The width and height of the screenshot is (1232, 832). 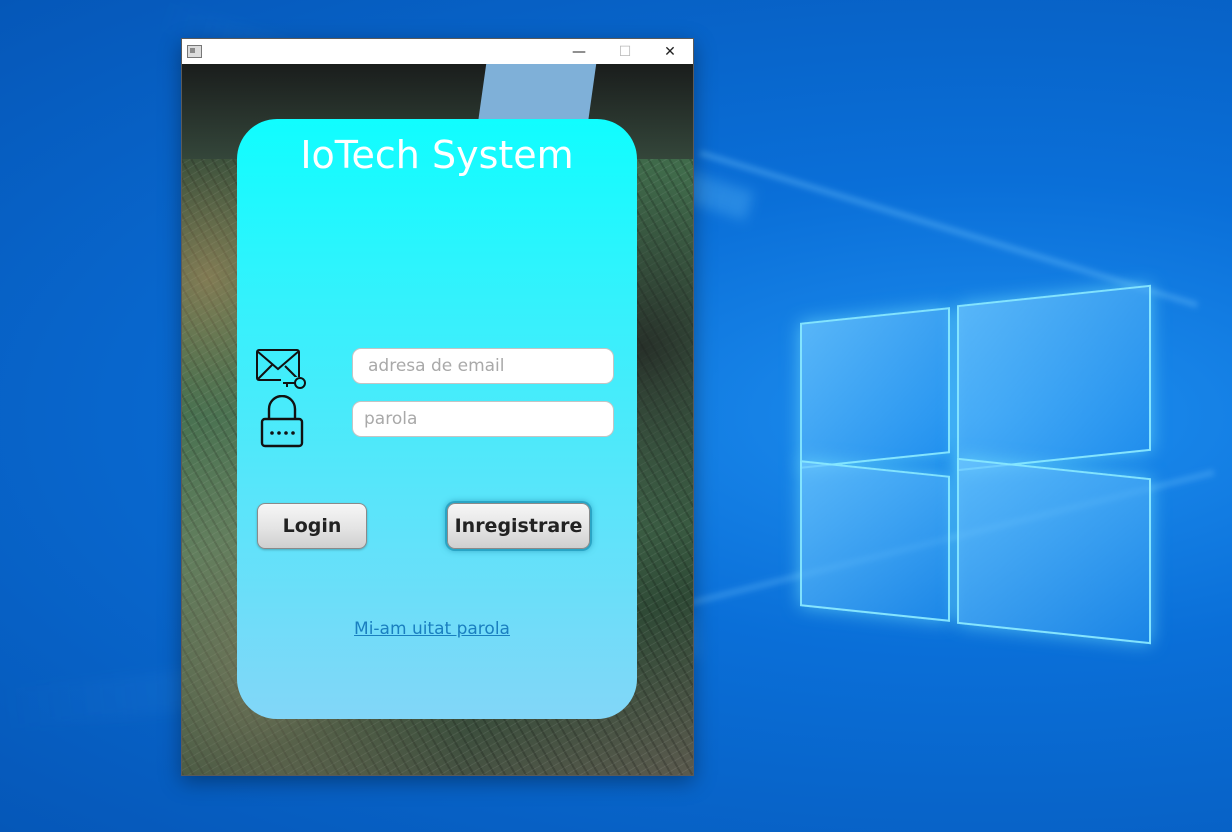 I want to click on background-image-ribbon-cable, so click(x=537, y=94).